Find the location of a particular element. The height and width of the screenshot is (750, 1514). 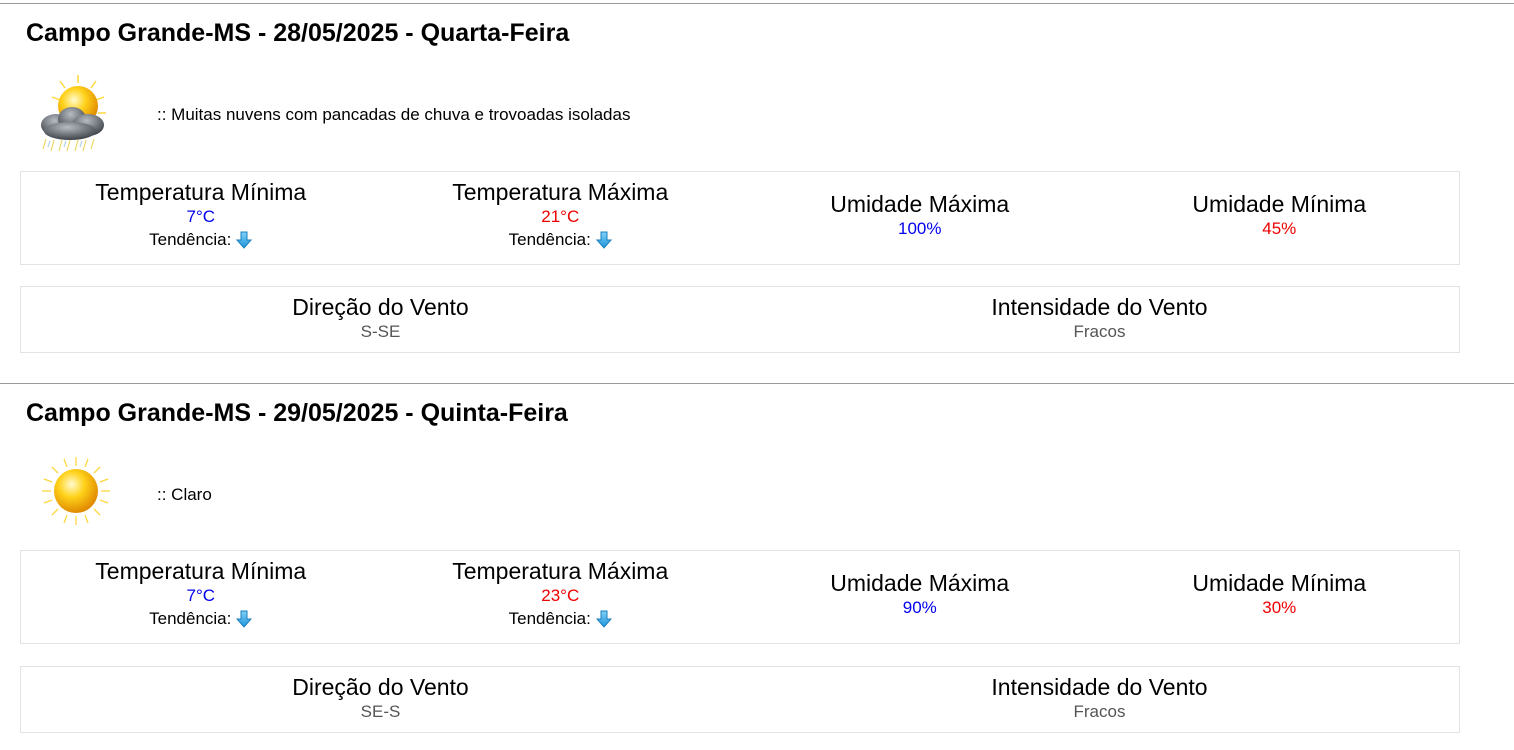

sun-cloud-storm-icon is located at coordinates (70, 113).